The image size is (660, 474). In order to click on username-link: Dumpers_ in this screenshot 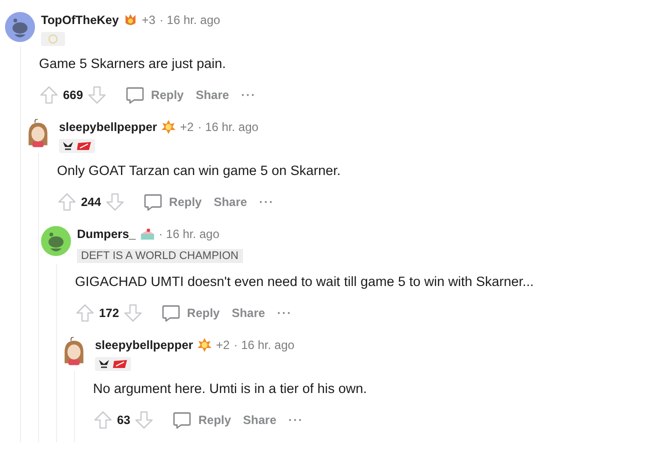, I will do `click(106, 234)`.